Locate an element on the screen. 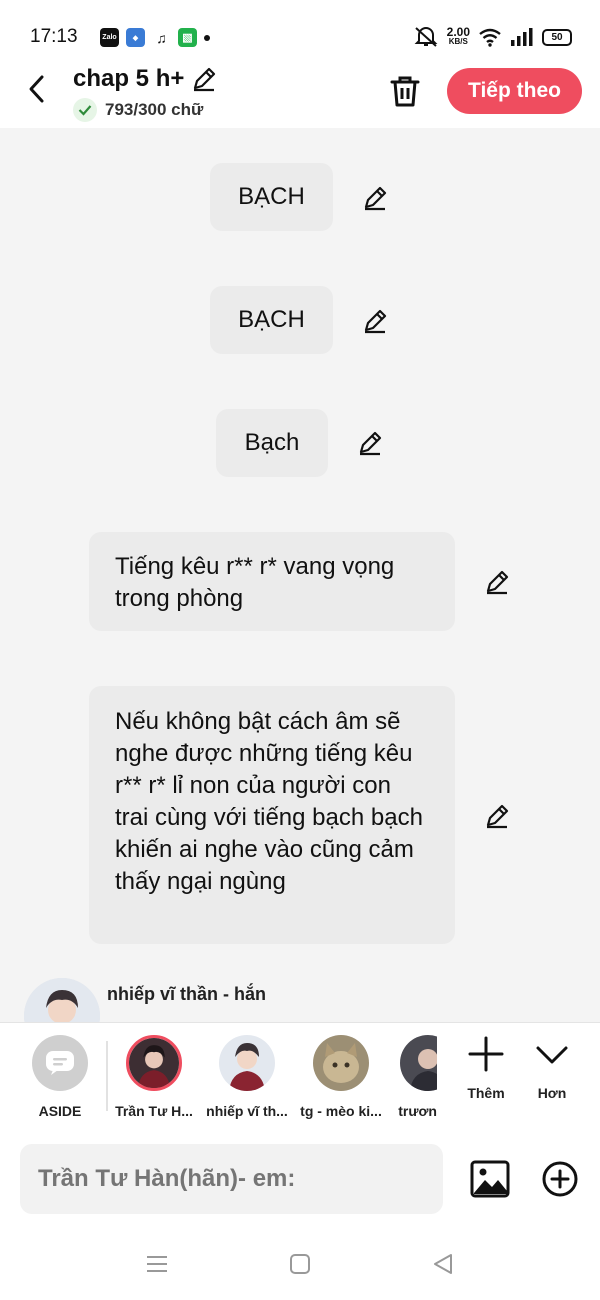 Image resolution: width=600 pixels, height=1300 pixels. message-bubble: Tiếng kêu r** r* vang vọng trong phòng is located at coordinates (272, 581).